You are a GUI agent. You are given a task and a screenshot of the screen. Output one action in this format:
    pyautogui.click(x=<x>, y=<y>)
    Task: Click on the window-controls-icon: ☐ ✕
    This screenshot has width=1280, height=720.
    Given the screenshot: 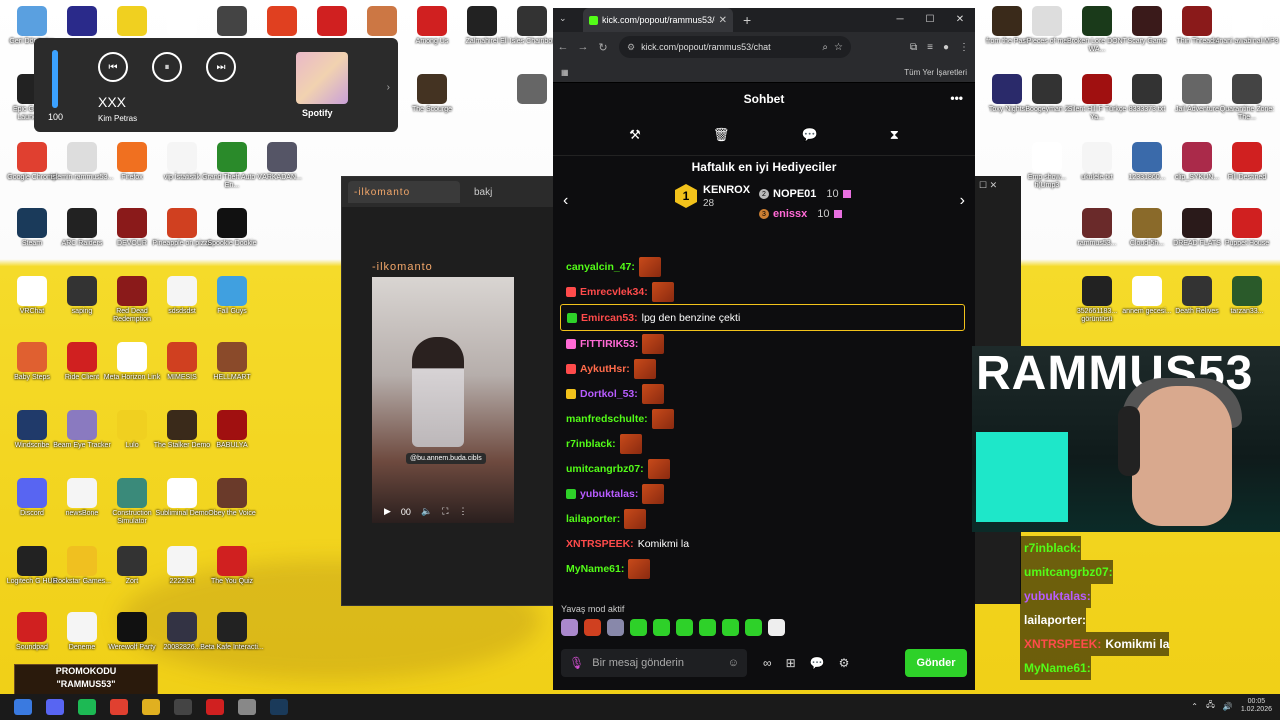 What is the action you would take?
    pyautogui.click(x=988, y=185)
    